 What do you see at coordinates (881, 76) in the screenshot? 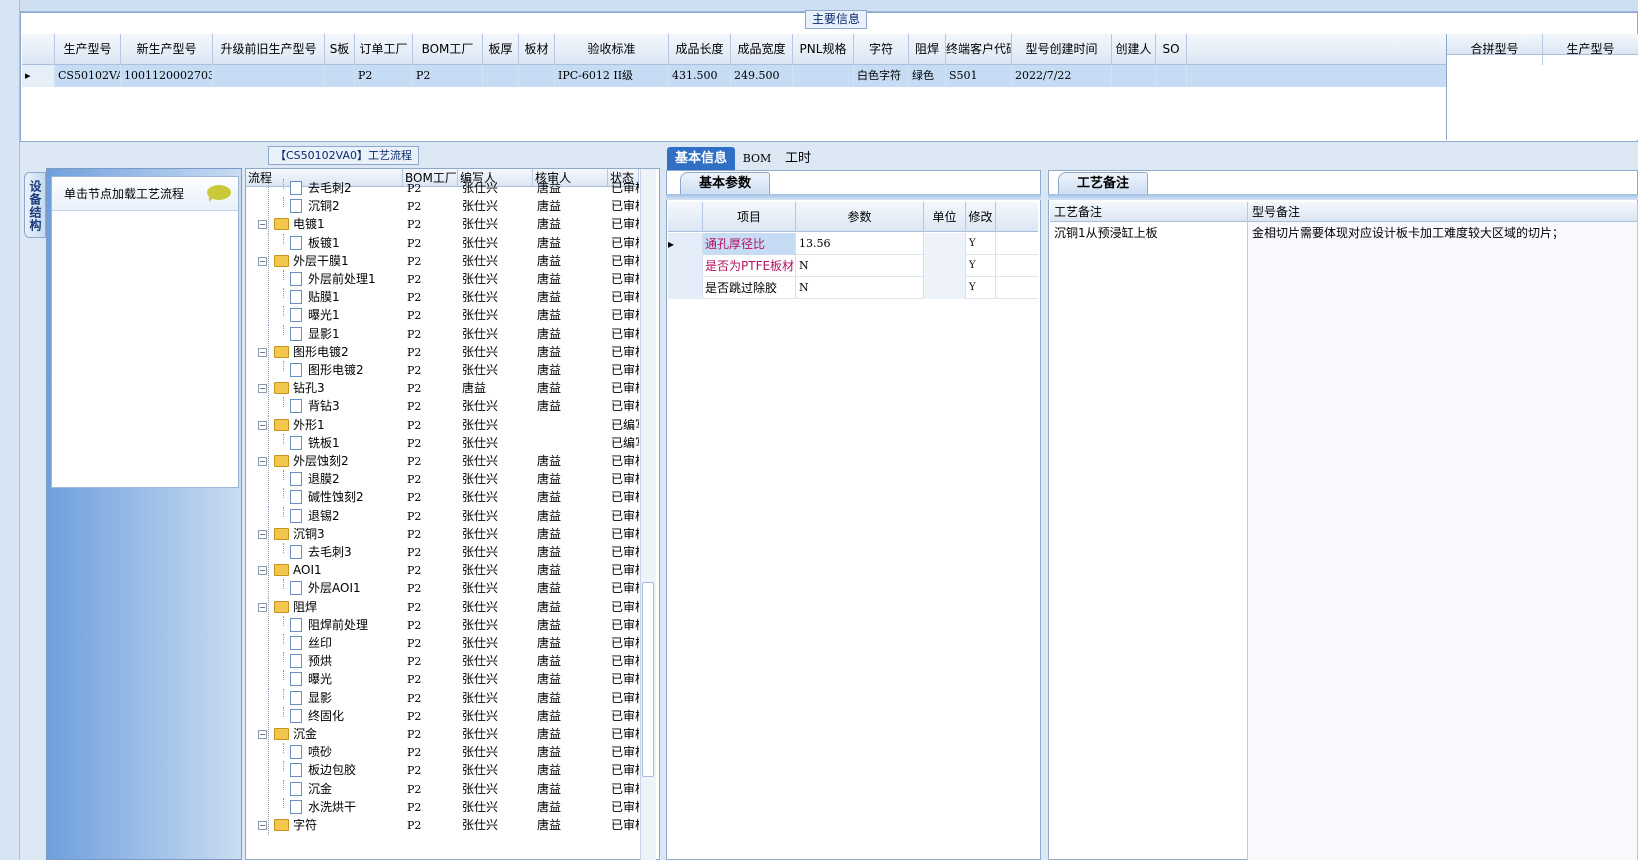
I see `main-cell: 白色字符` at bounding box center [881, 76].